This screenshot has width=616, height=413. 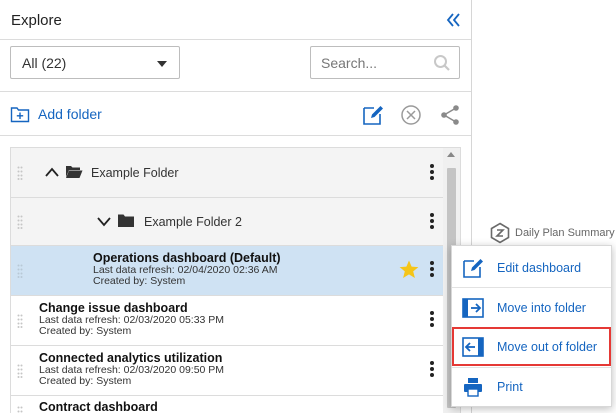 I want to click on search-input, so click(x=376, y=63).